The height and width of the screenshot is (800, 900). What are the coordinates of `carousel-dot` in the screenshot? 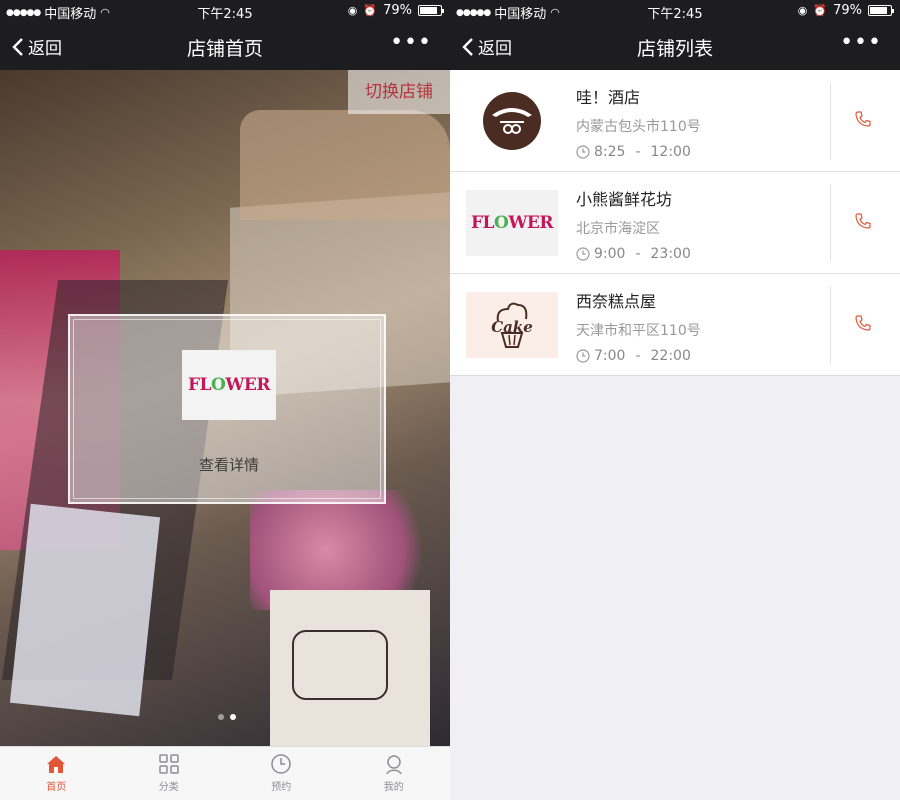 It's located at (221, 717).